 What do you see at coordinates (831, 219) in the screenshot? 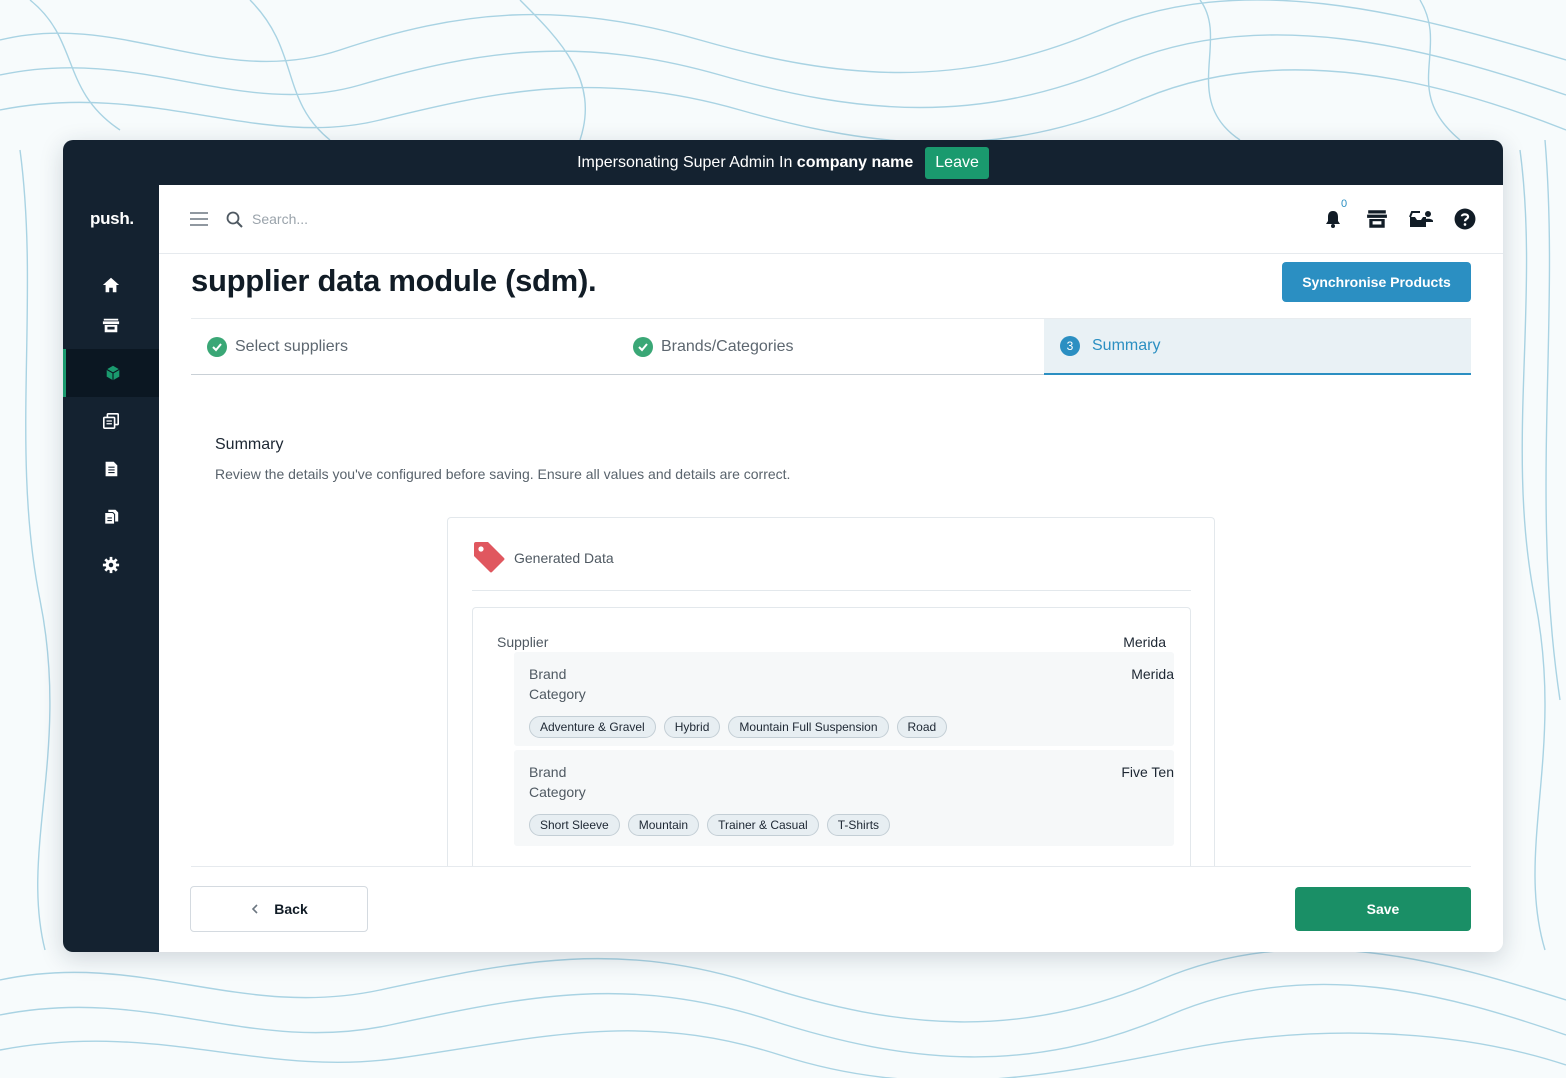
I see `top-bar: 0` at bounding box center [831, 219].